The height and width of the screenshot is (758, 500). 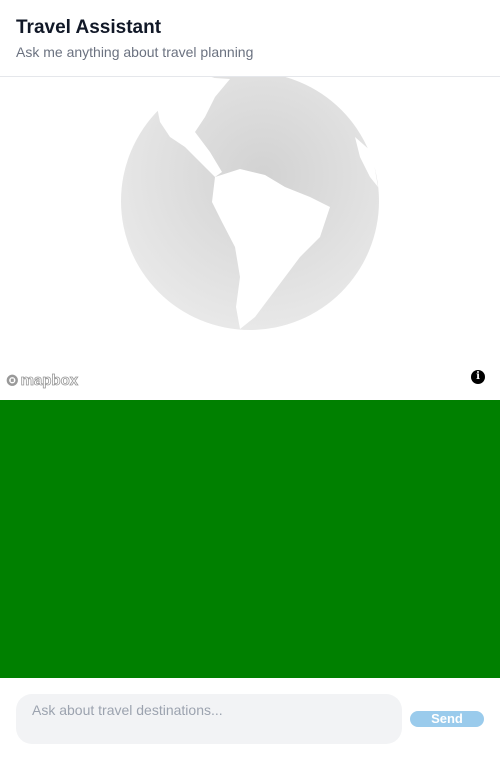 What do you see at coordinates (135, 52) in the screenshot?
I see `page-subtitle: Ask me anything about travel planning` at bounding box center [135, 52].